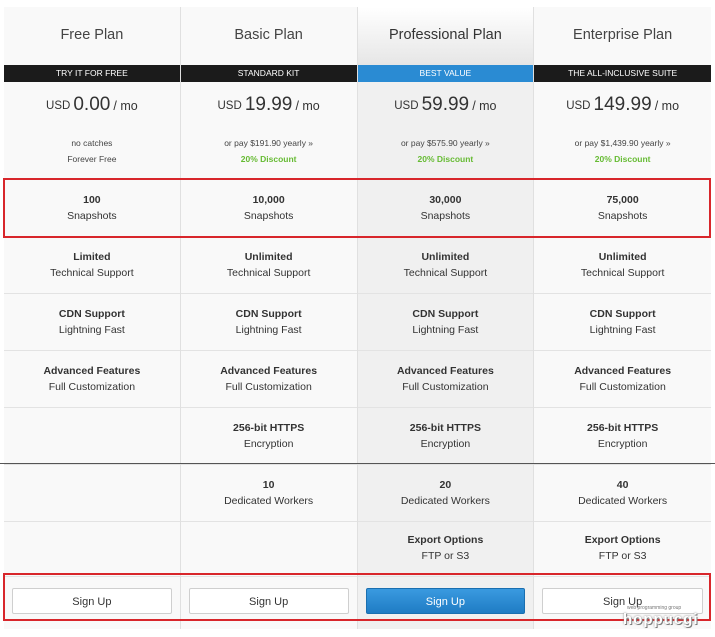 Image resolution: width=715 pixels, height=637 pixels. I want to click on plan-banner: THE ALL-INCLUSIVE SUITE, so click(622, 73).